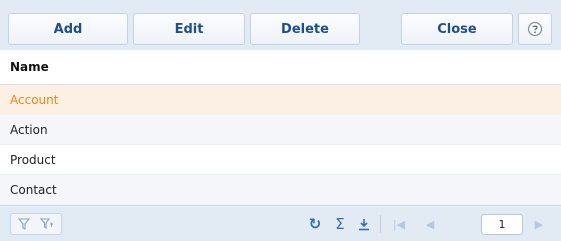 This screenshot has height=241, width=561. I want to click on edit-button: Edit, so click(189, 29).